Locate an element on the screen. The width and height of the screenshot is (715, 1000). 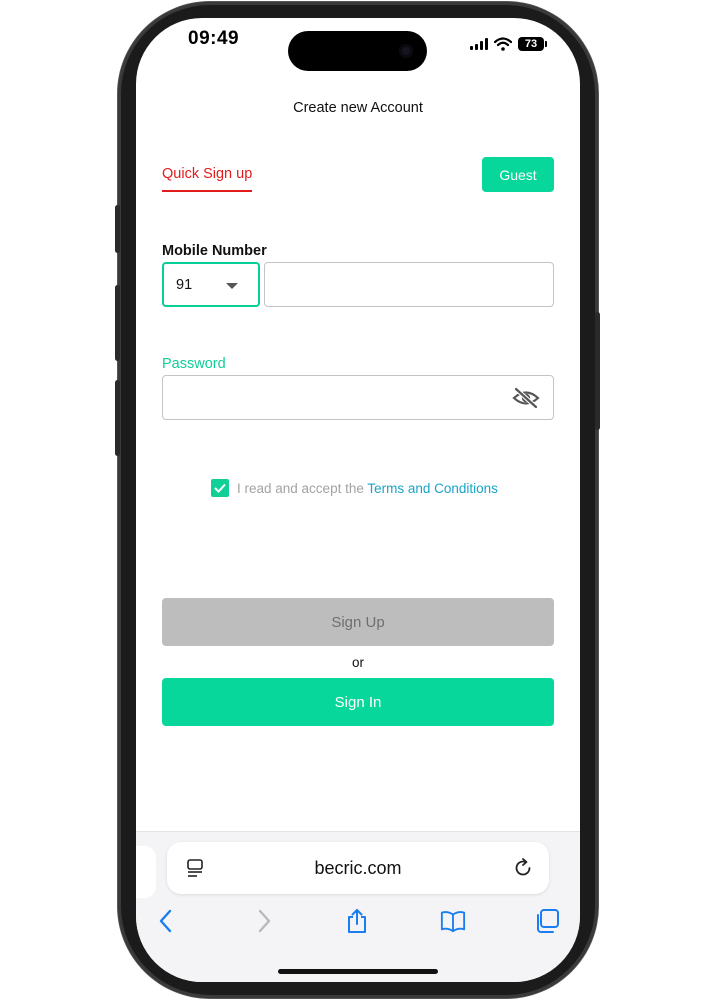
previous-tab-preview is located at coordinates (146, 872).